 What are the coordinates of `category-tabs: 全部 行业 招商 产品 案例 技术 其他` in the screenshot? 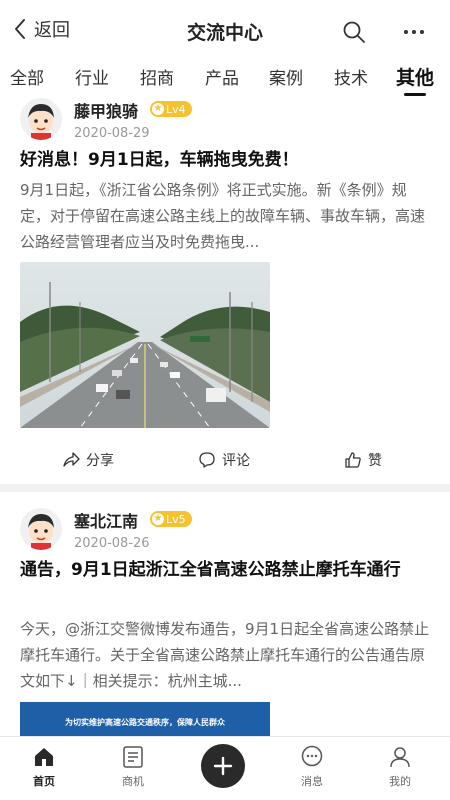 It's located at (225, 78).